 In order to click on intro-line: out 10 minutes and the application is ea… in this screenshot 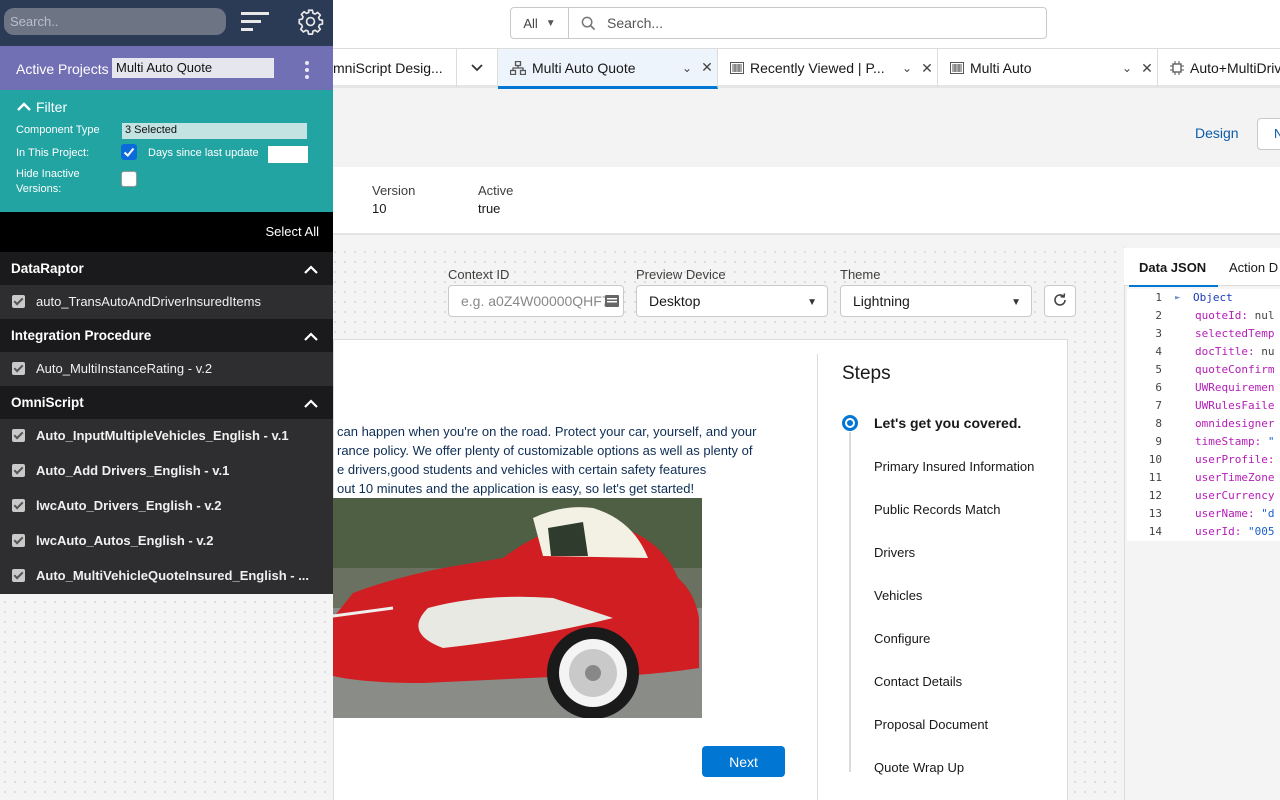, I will do `click(516, 488)`.